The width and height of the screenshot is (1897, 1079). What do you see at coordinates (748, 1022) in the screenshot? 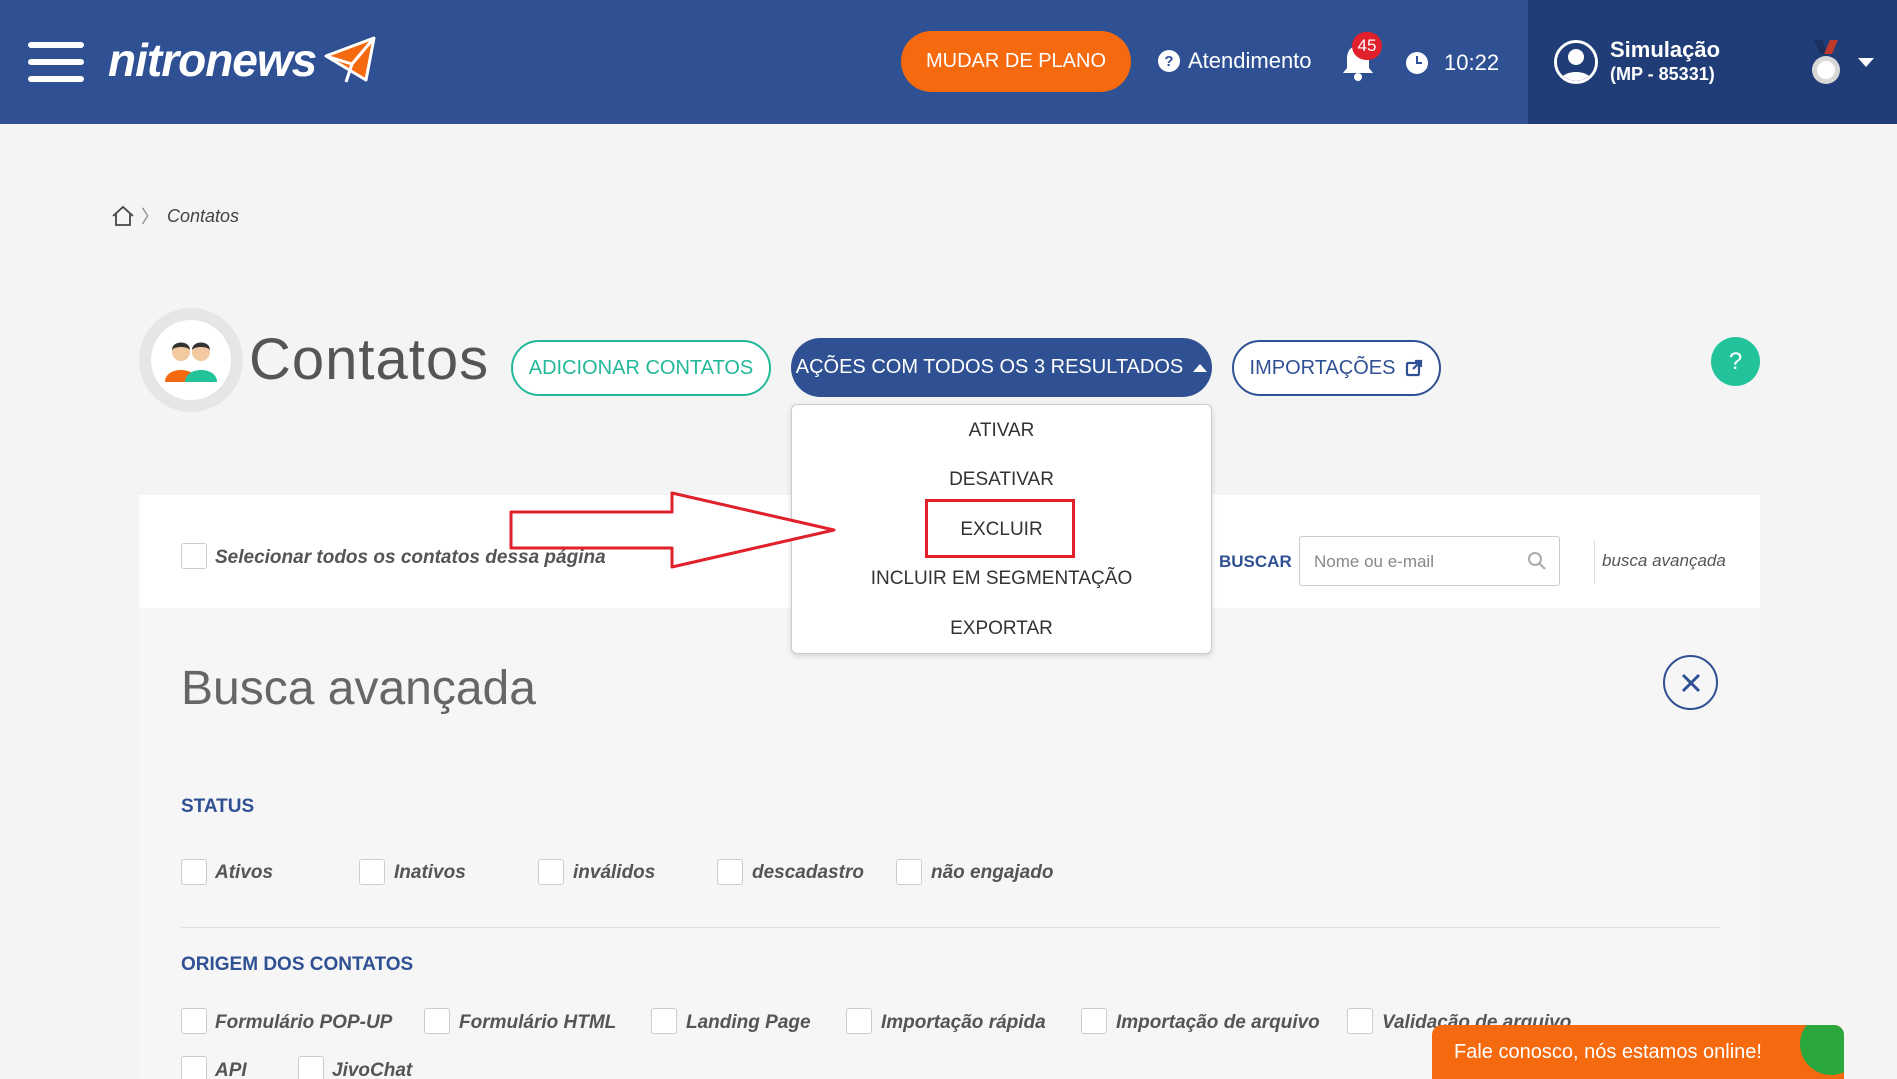
I see `origin-option-label: Landing Page` at bounding box center [748, 1022].